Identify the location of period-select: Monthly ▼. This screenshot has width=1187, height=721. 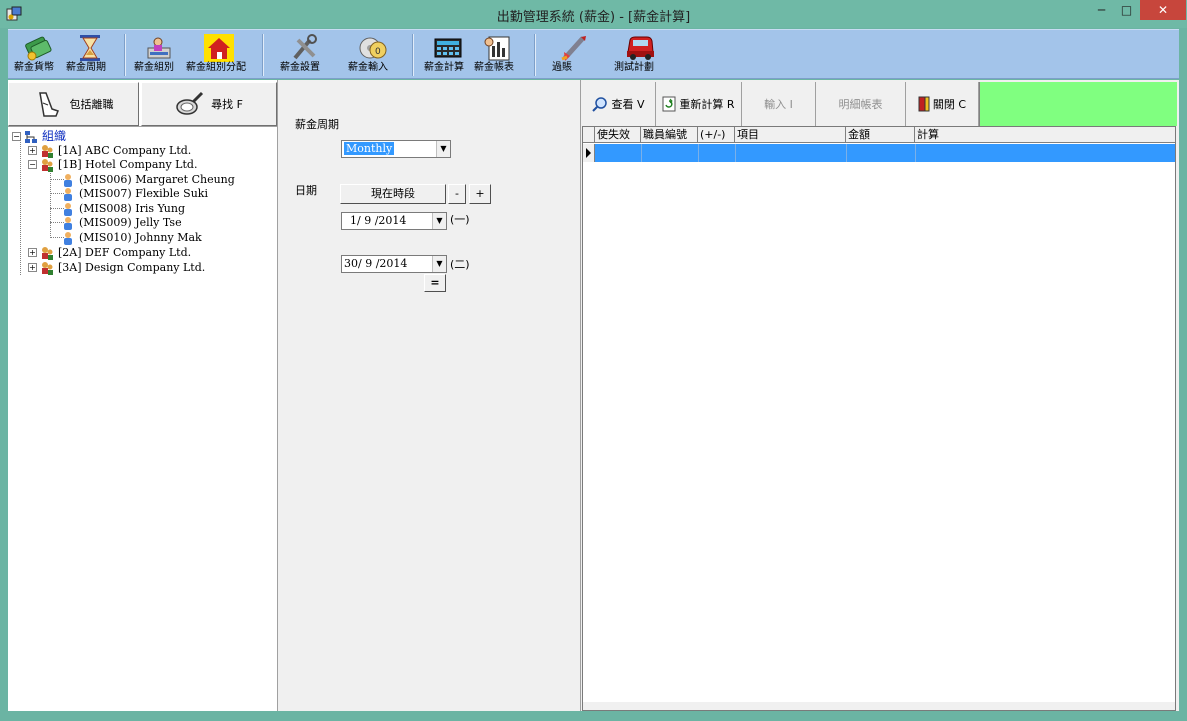
(396, 149).